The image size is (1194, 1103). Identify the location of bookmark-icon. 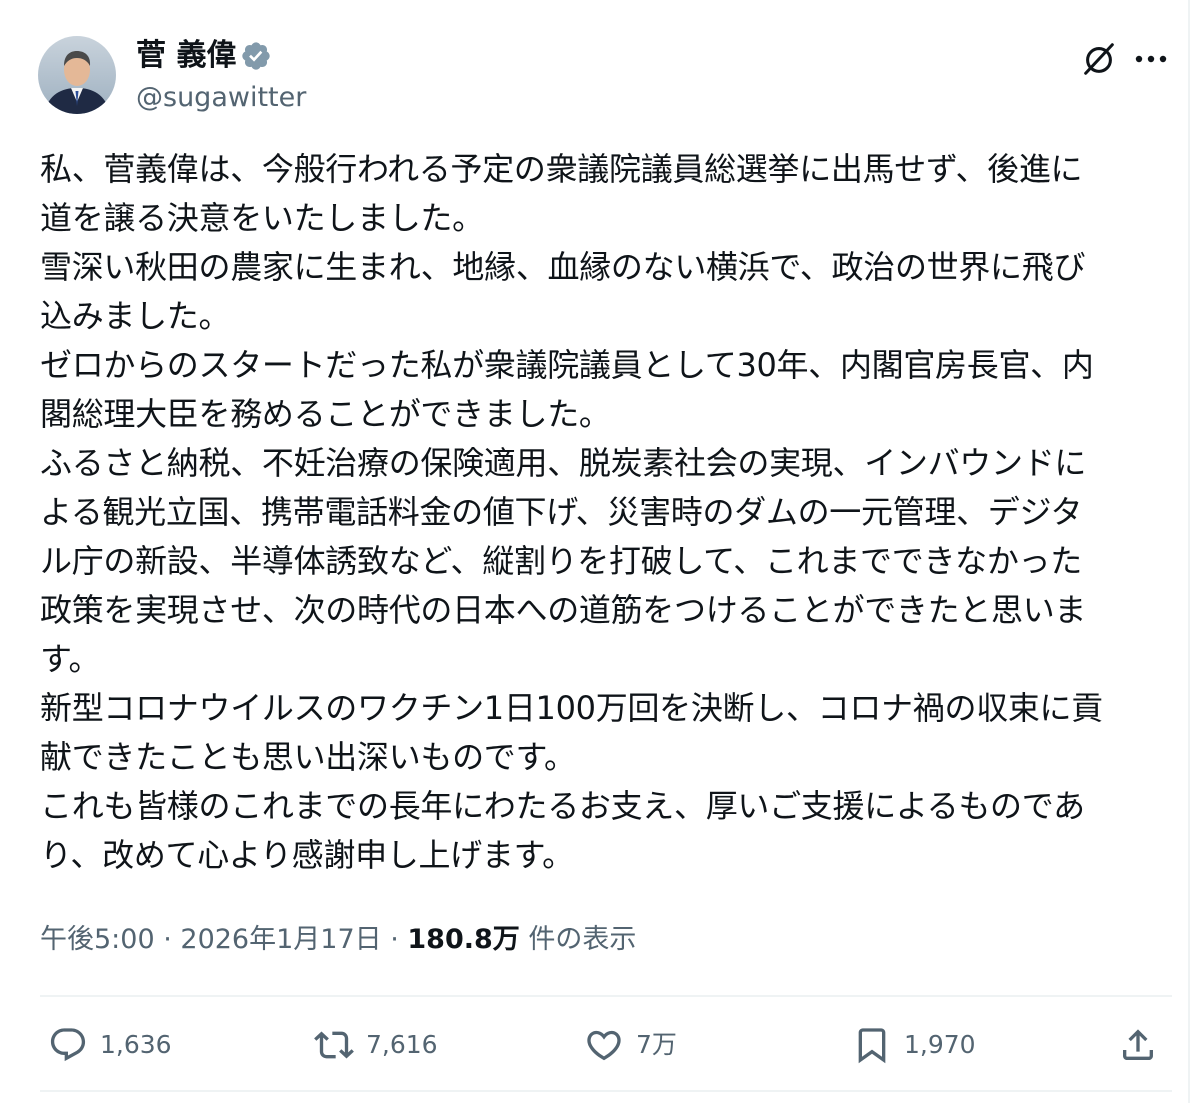
(872, 1046).